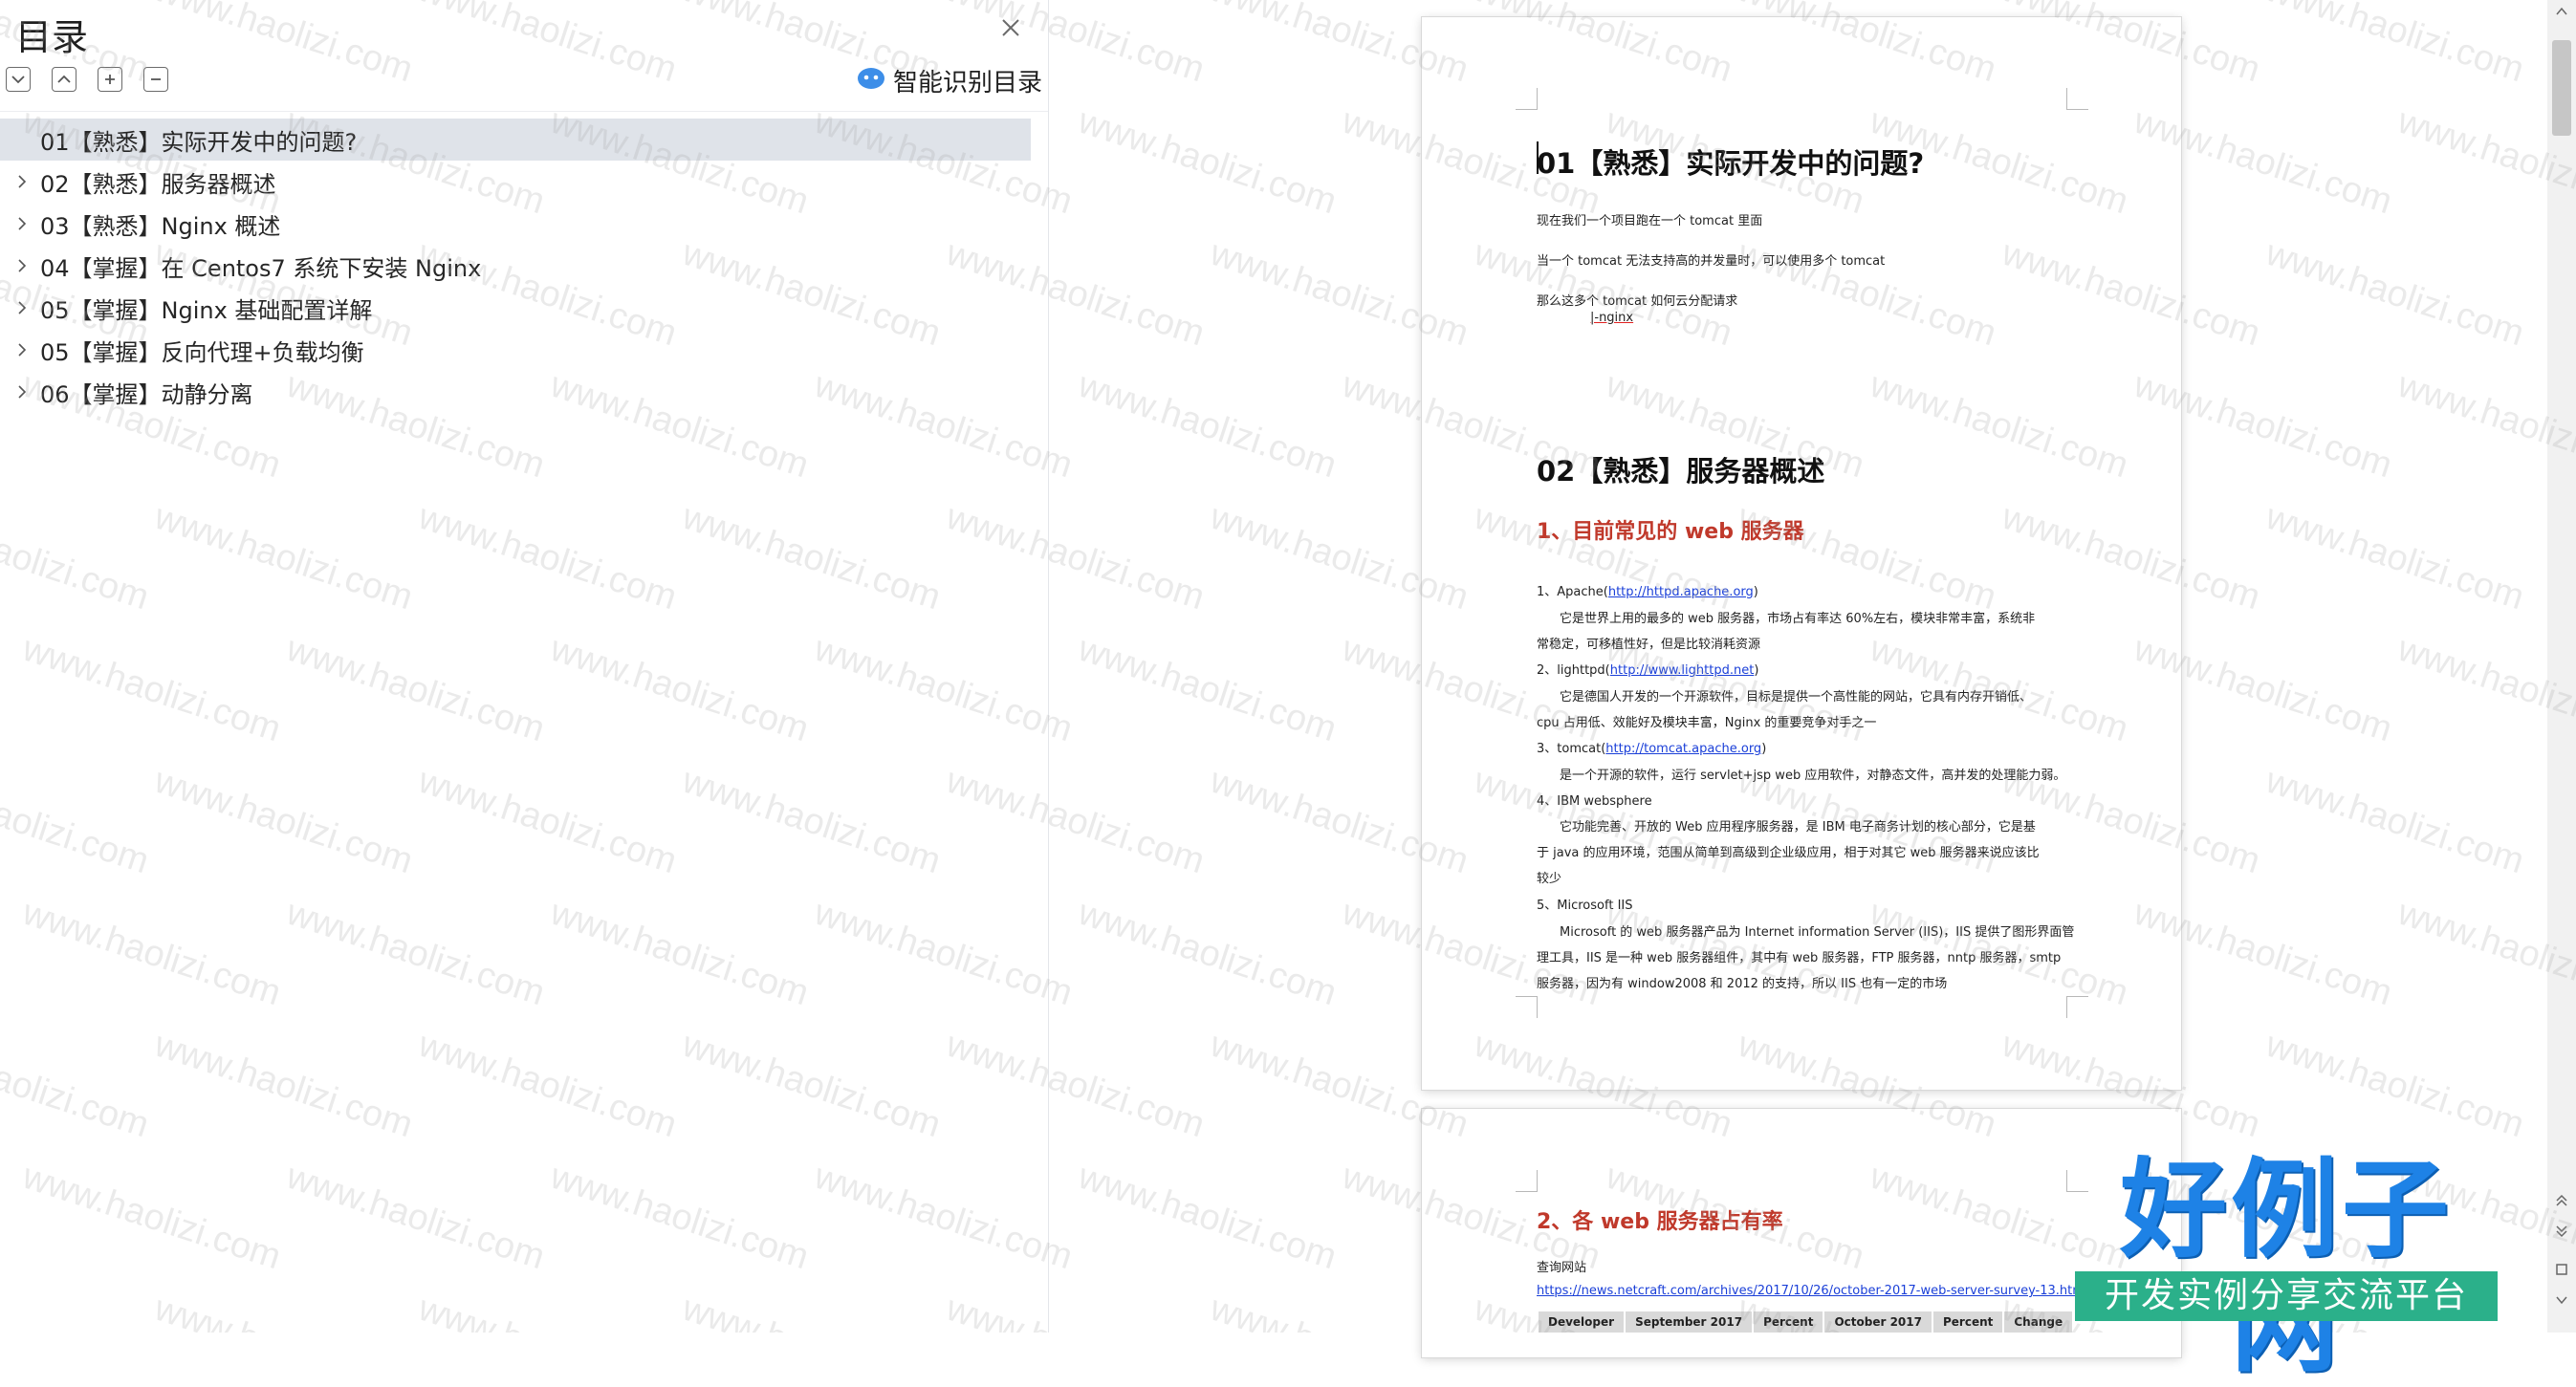  I want to click on brand-subtitle: 开发实例分享交流平台, so click(2286, 1296).